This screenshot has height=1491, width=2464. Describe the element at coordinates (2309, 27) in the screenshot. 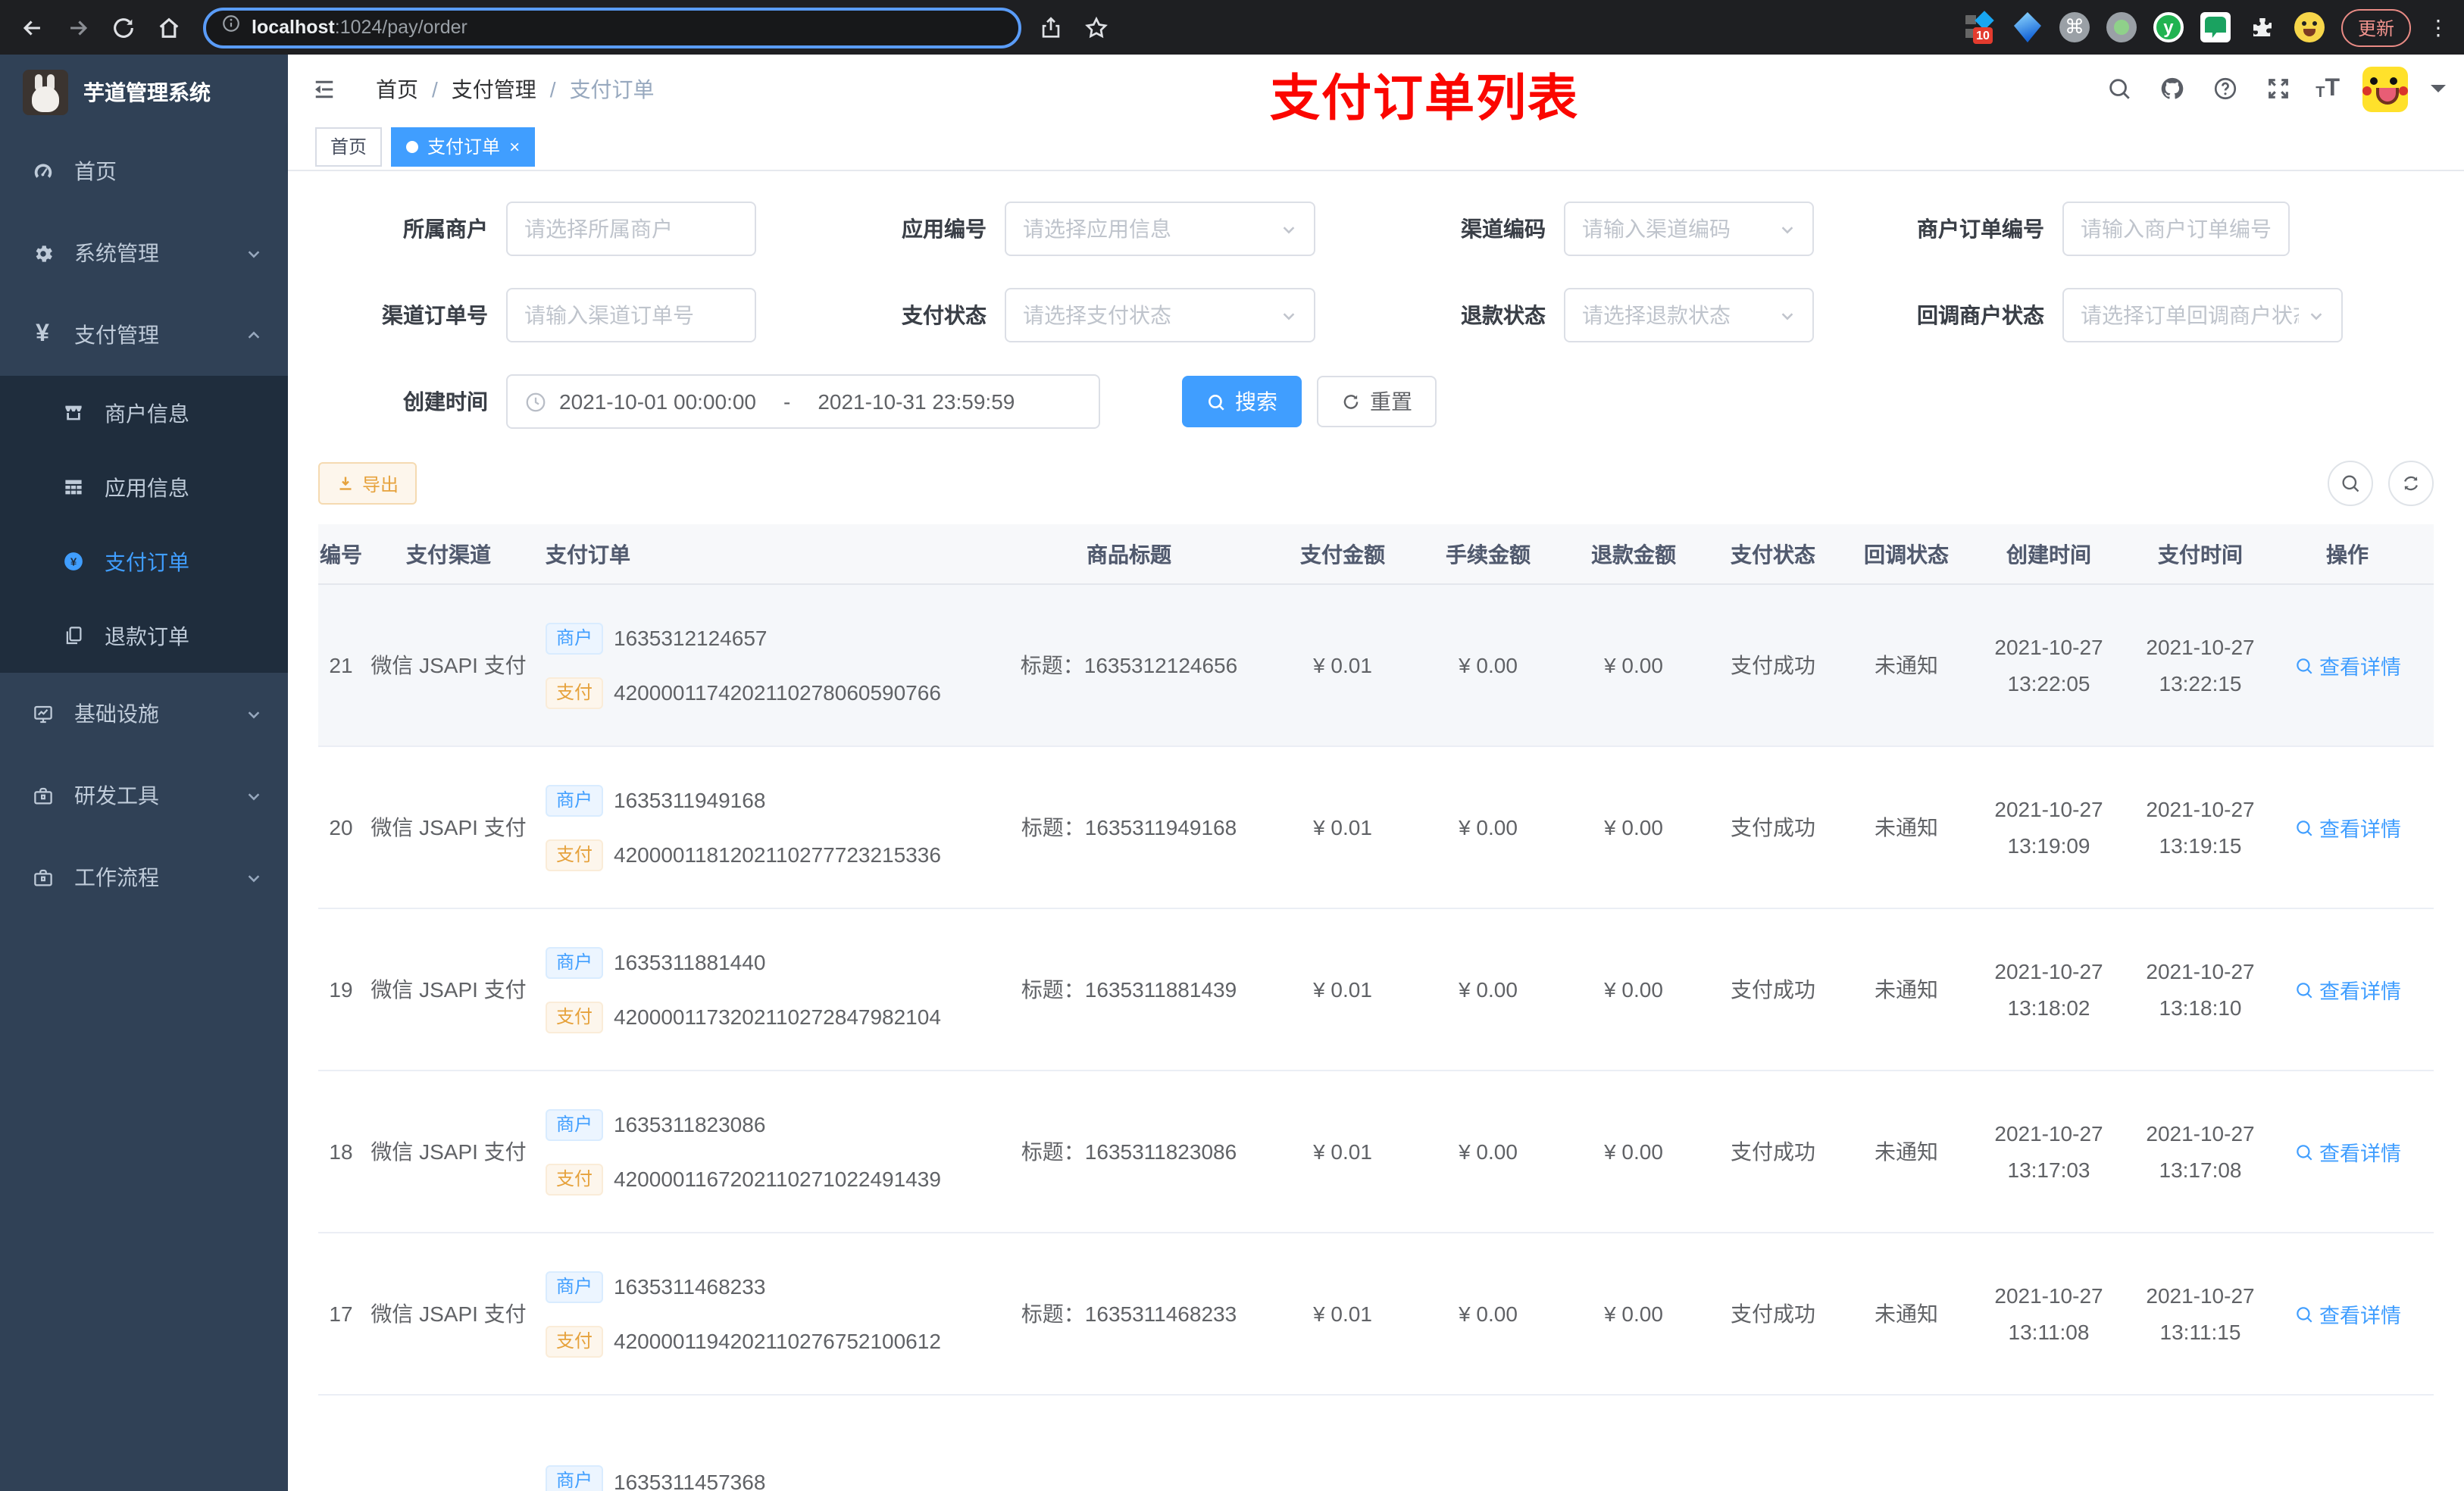

I see `extension-emoji` at that location.